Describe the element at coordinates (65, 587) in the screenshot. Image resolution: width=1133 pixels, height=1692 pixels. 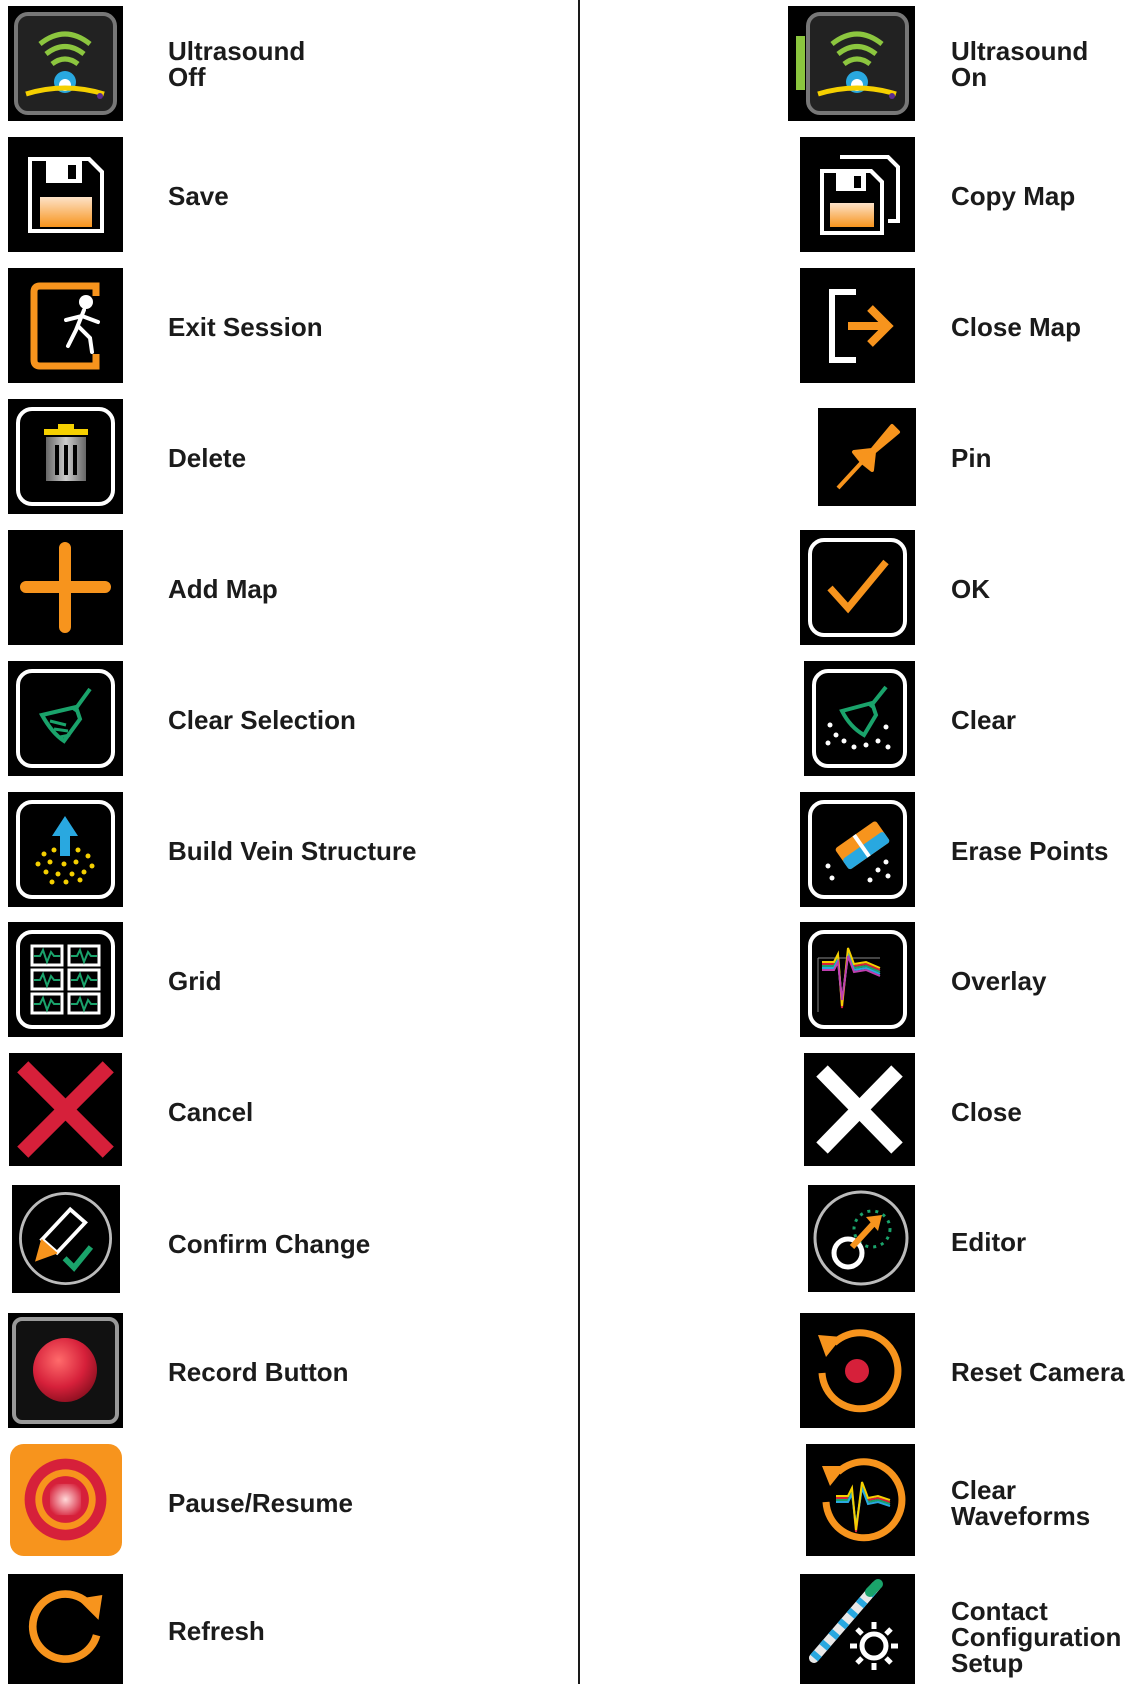
I see `plus-icon` at that location.